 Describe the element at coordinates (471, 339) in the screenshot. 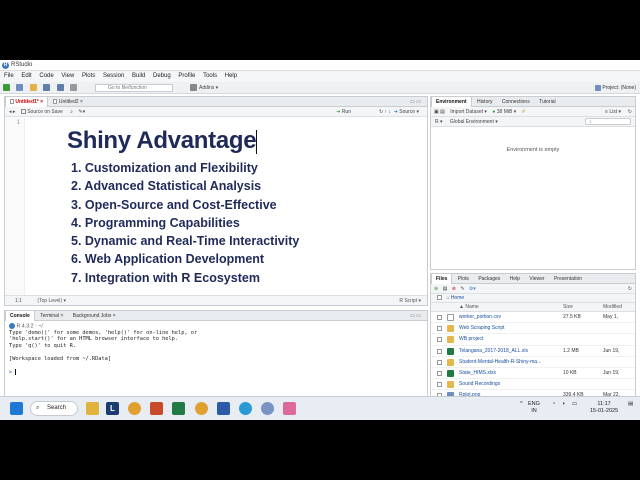

I see `file-name: WB project` at that location.